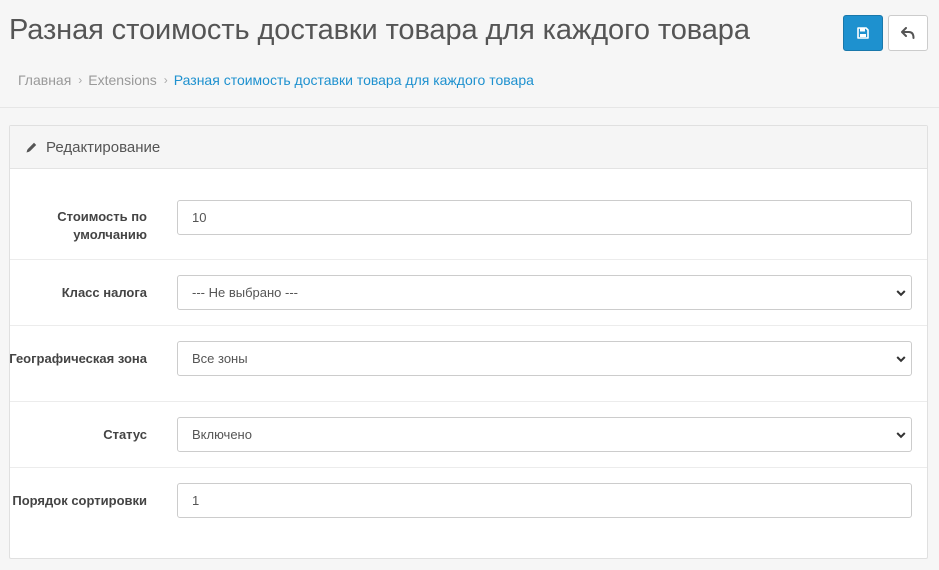 Image resolution: width=939 pixels, height=570 pixels. I want to click on sort-order-label: Порядок сортировки, so click(79, 500).